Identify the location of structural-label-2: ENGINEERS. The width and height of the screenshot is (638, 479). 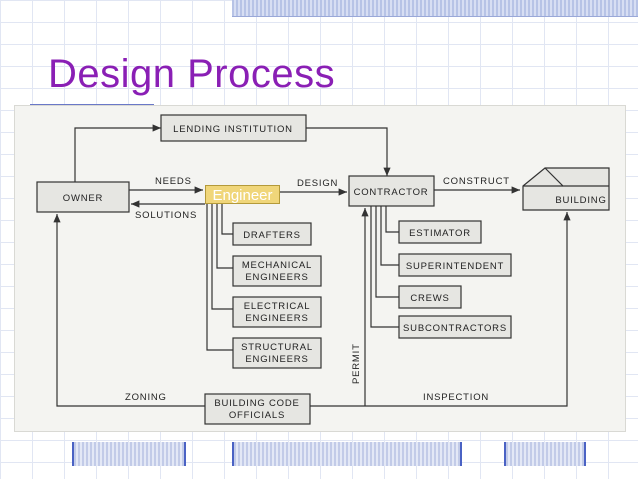
(276, 359).